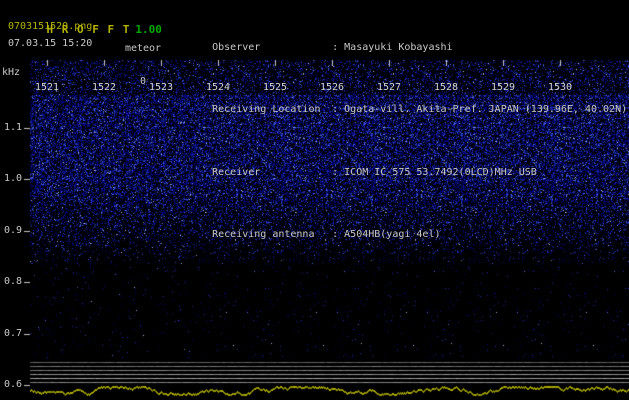  I want to click on freq-tick-label: 0.9, so click(13, 230).